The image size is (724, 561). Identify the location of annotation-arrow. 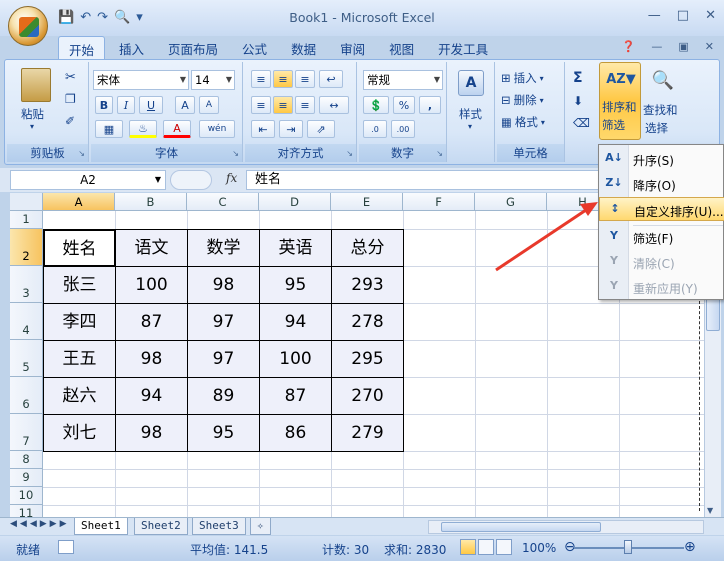
(546, 237).